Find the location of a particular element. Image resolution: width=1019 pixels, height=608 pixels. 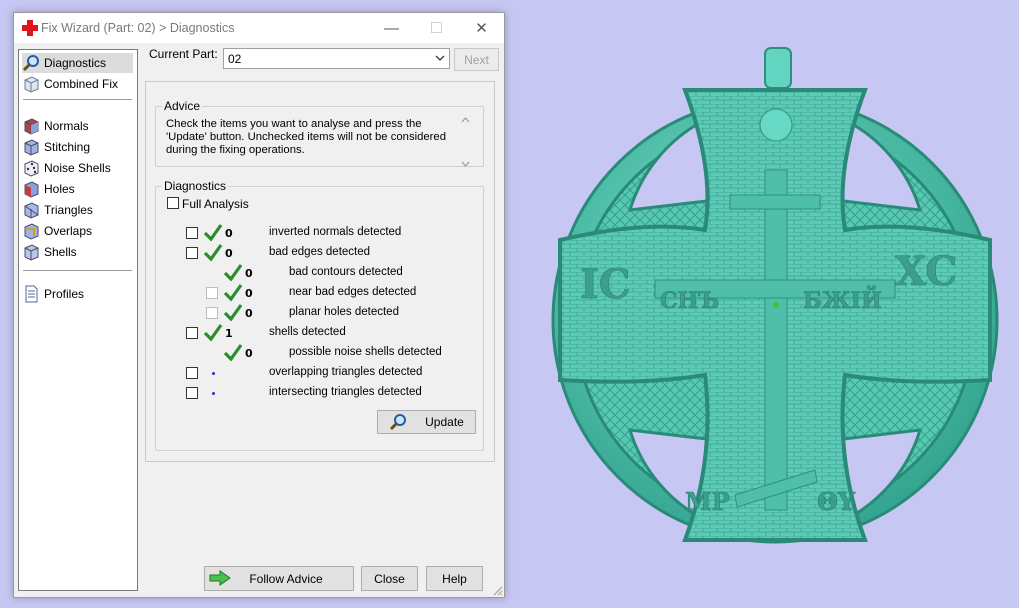

maximize-button: ☐ is located at coordinates (436, 28).